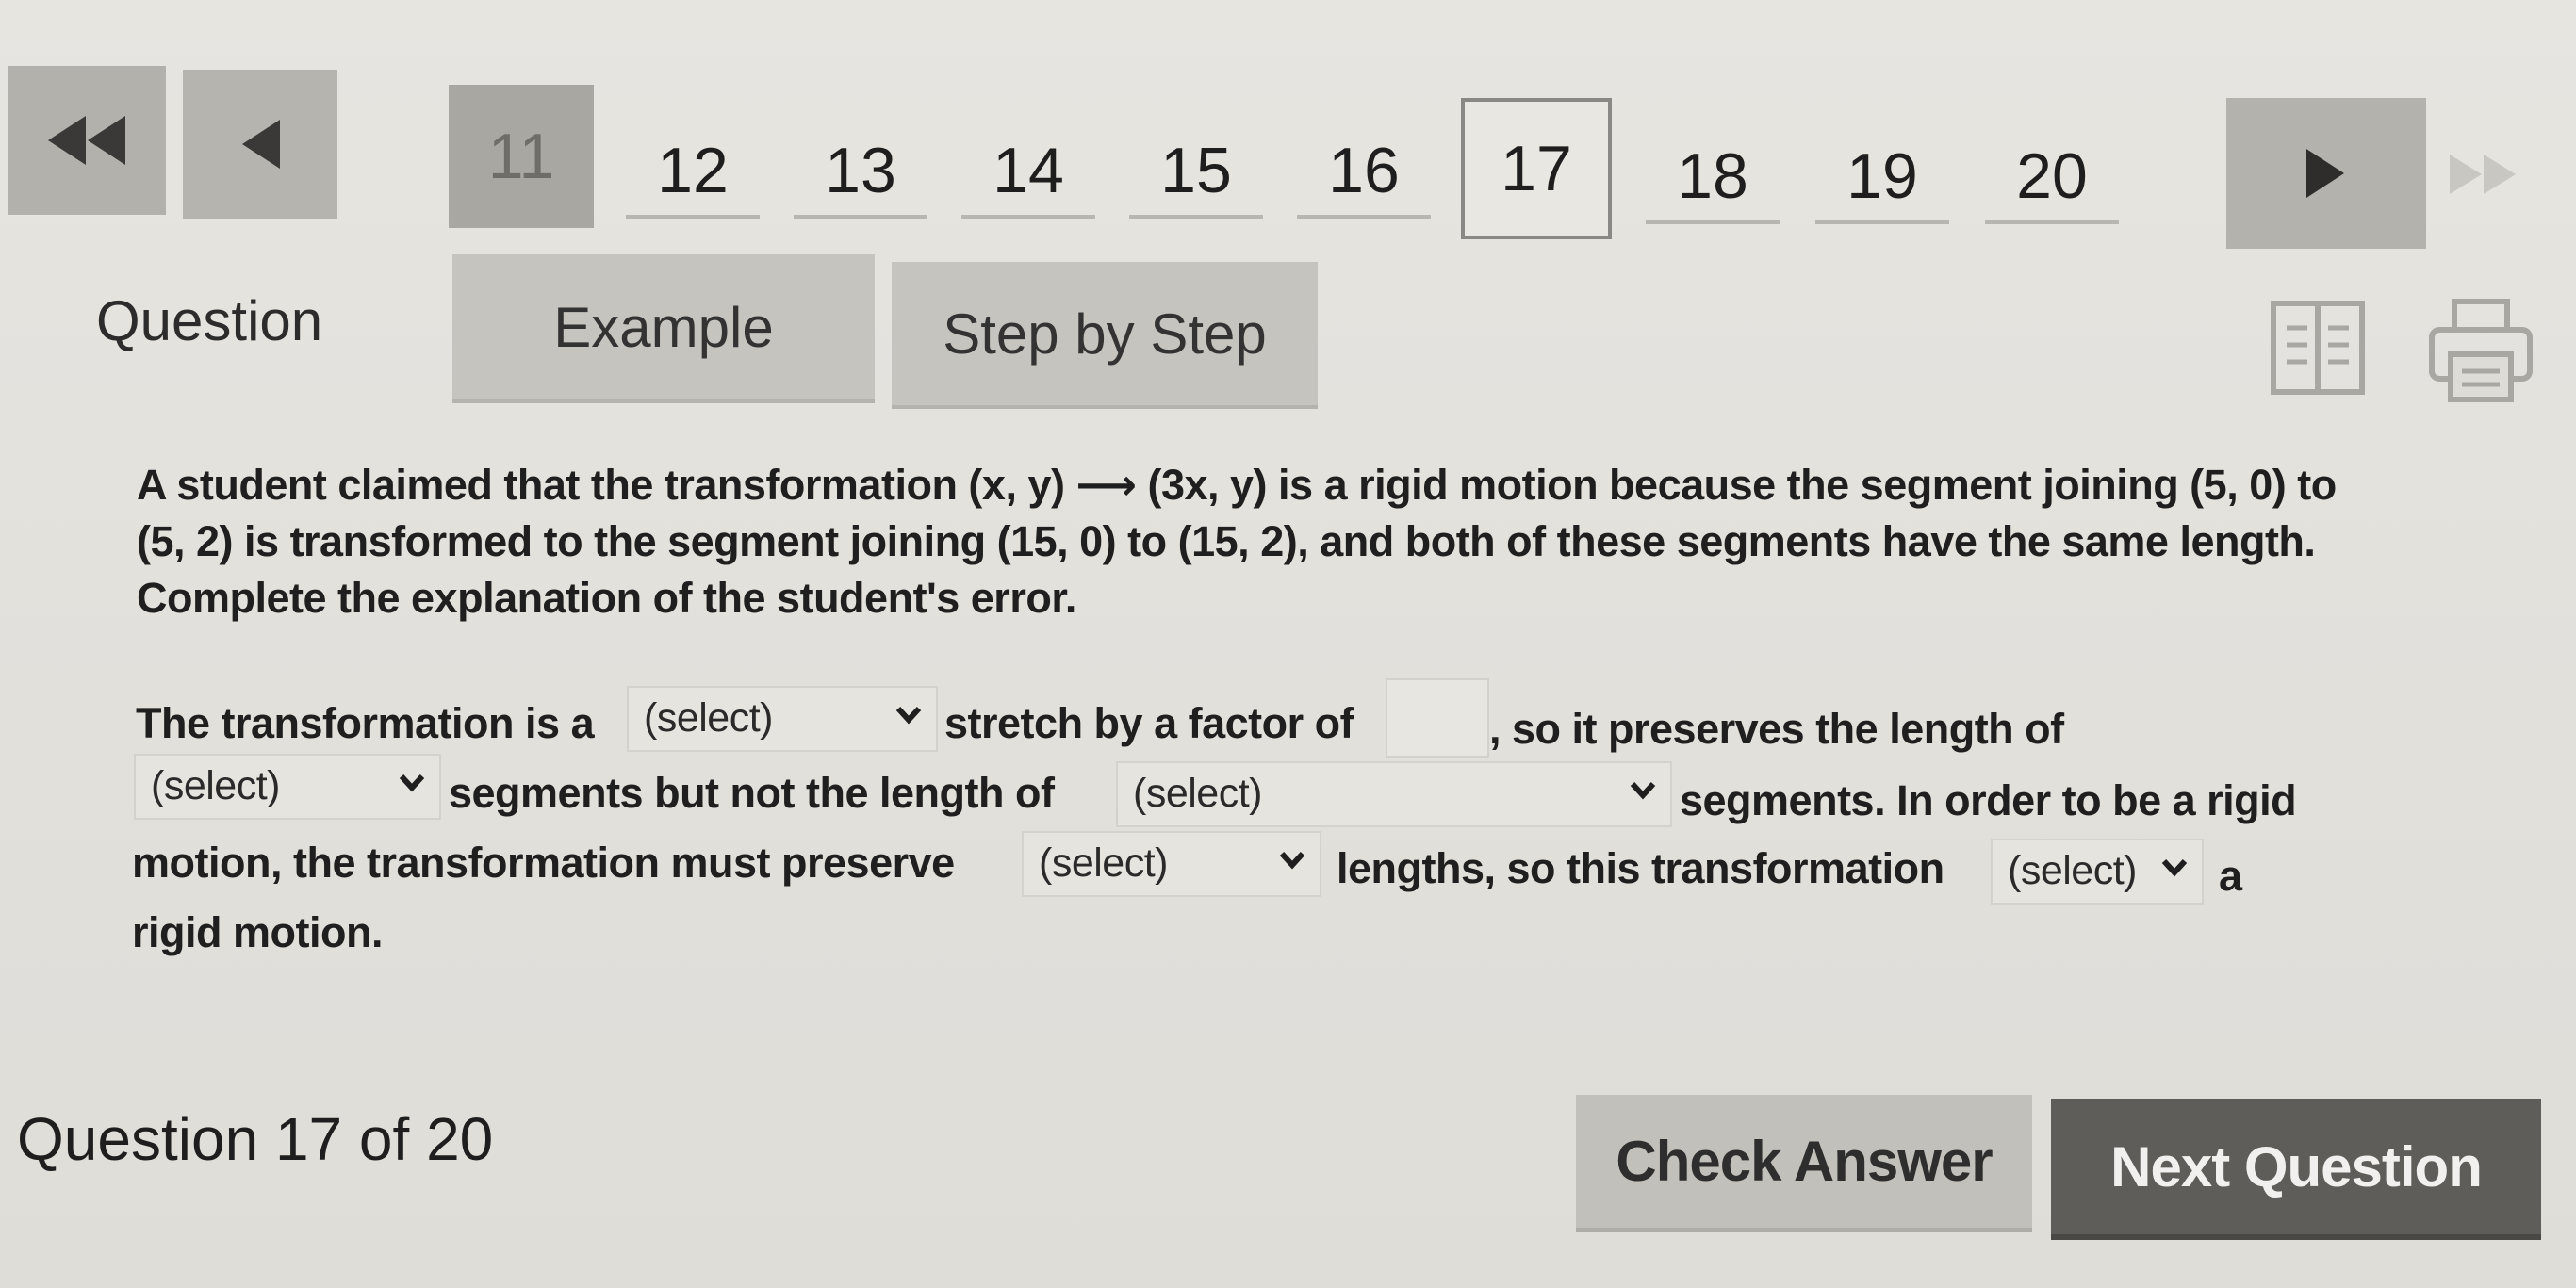  What do you see at coordinates (521, 156) in the screenshot?
I see `question-number-11: 11` at bounding box center [521, 156].